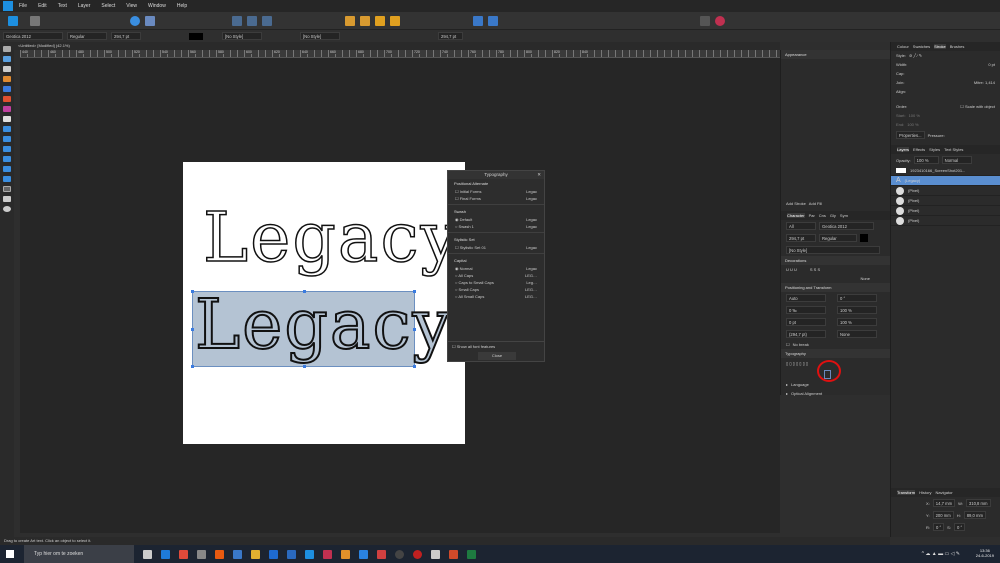 The width and height of the screenshot is (1000, 563). I want to click on rotation-field: 0 °, so click(939, 527).